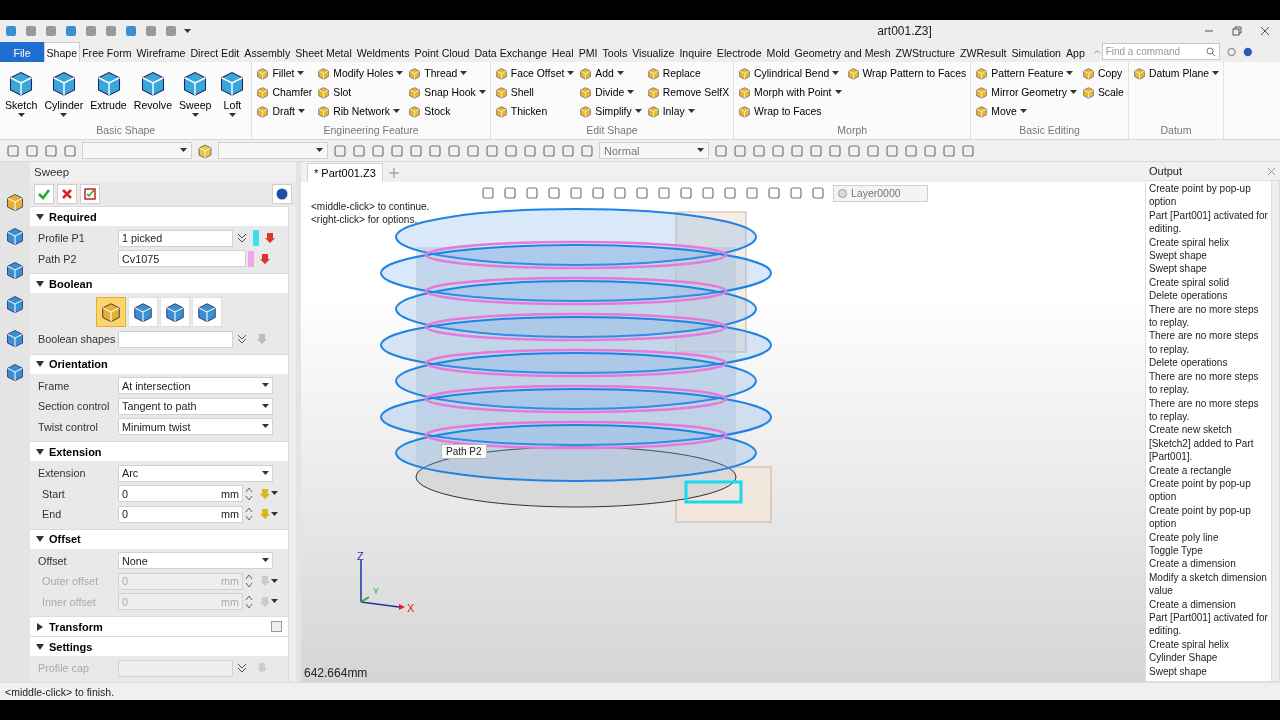 The width and height of the screenshot is (1280, 720). I want to click on dropdown-field: Tangent to path, so click(195, 406).